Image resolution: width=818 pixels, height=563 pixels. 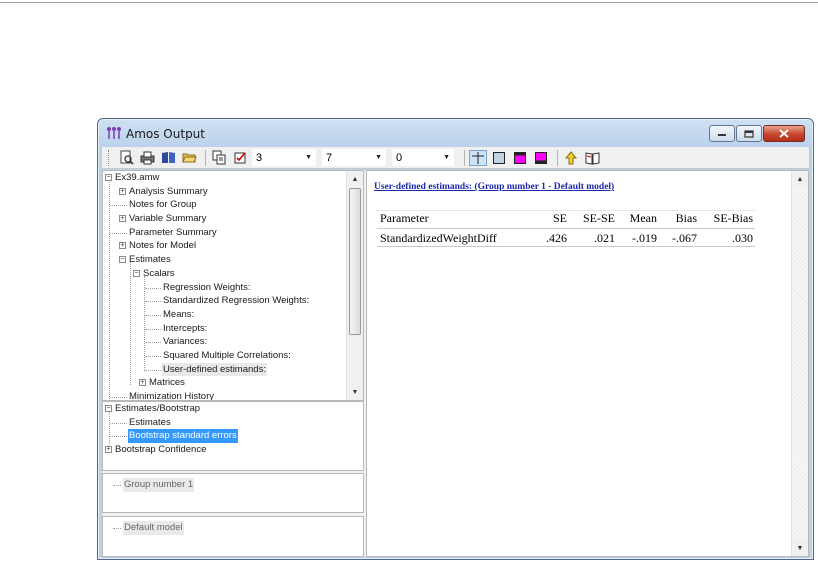 I want to click on groups-pane: Group number 1, so click(x=233, y=493).